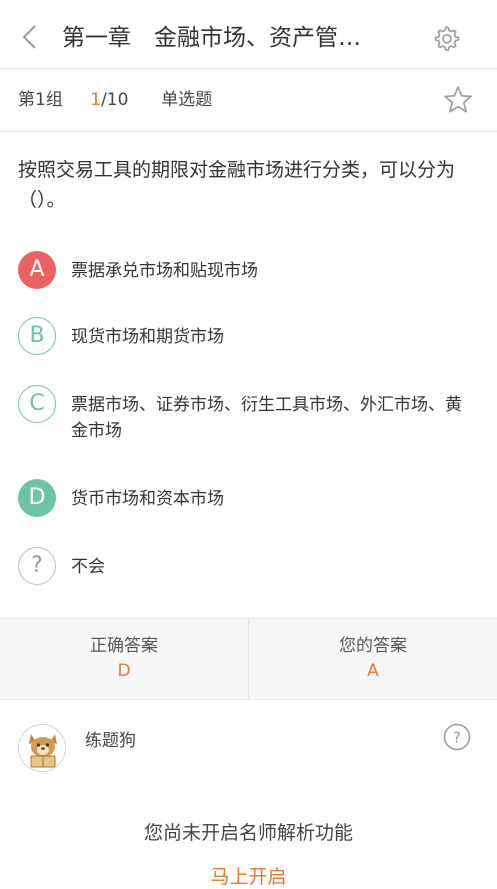  Describe the element at coordinates (458, 100) in the screenshot. I see `star-icon` at that location.